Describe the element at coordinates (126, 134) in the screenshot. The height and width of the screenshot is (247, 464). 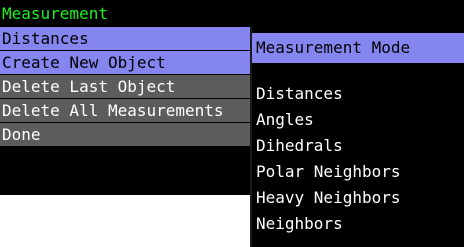
I see `menu-item-done: Done` at that location.